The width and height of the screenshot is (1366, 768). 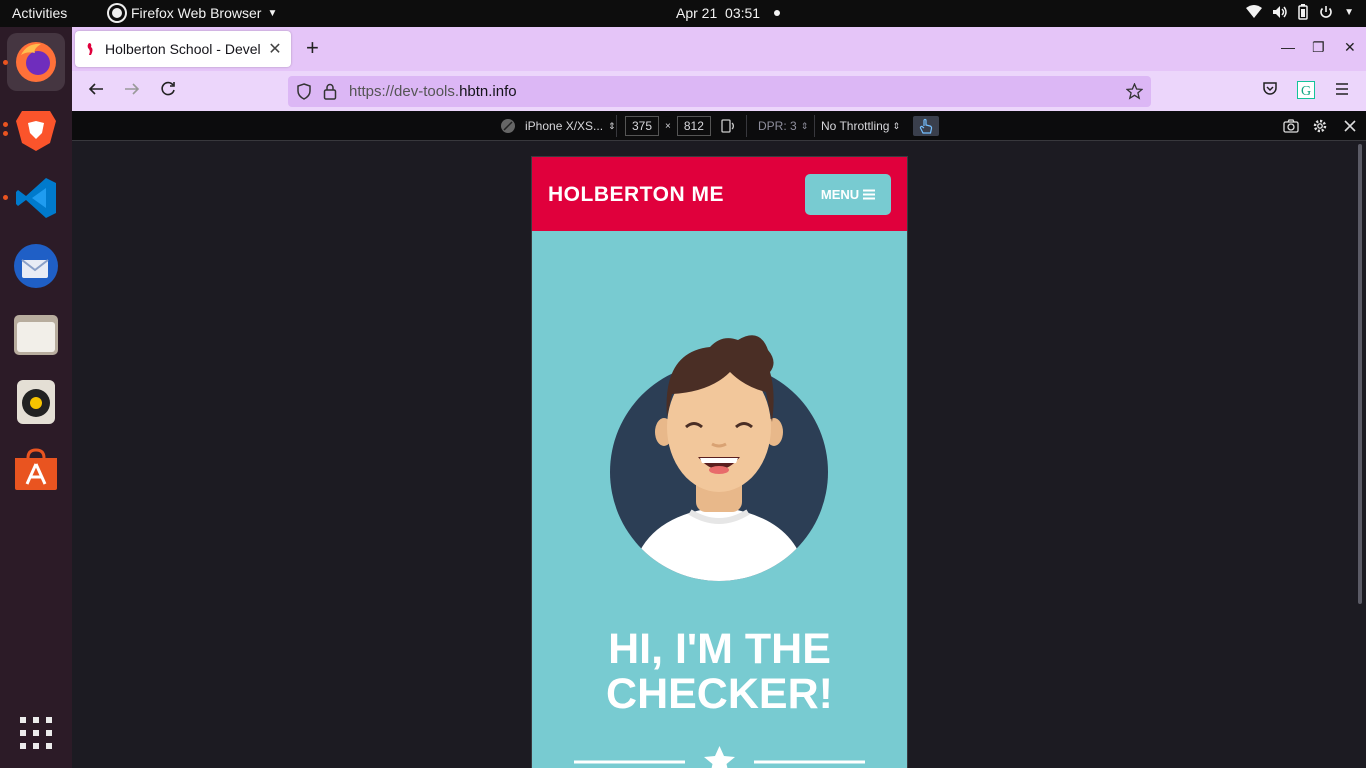 I want to click on grammarly-extension-button: G, so click(x=1306, y=91).